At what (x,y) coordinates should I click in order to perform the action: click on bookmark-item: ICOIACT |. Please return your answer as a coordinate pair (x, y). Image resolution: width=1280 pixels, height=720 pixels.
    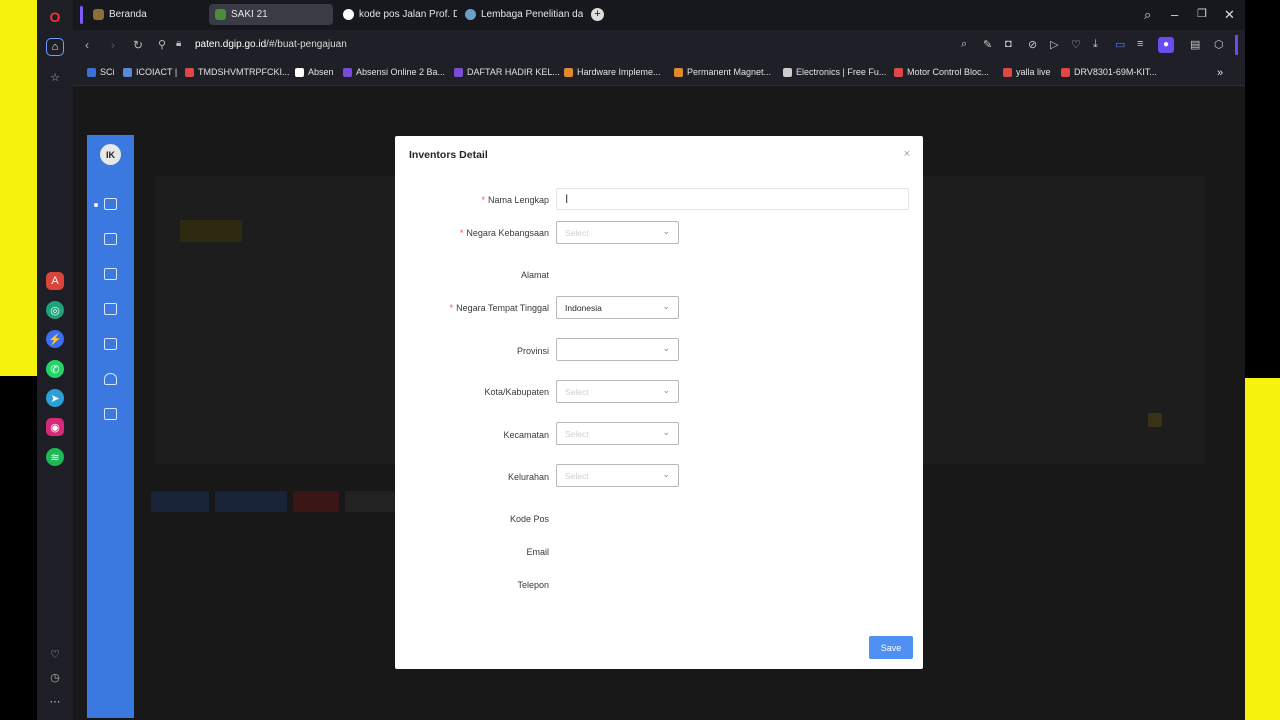
    Looking at the image, I should click on (150, 72).